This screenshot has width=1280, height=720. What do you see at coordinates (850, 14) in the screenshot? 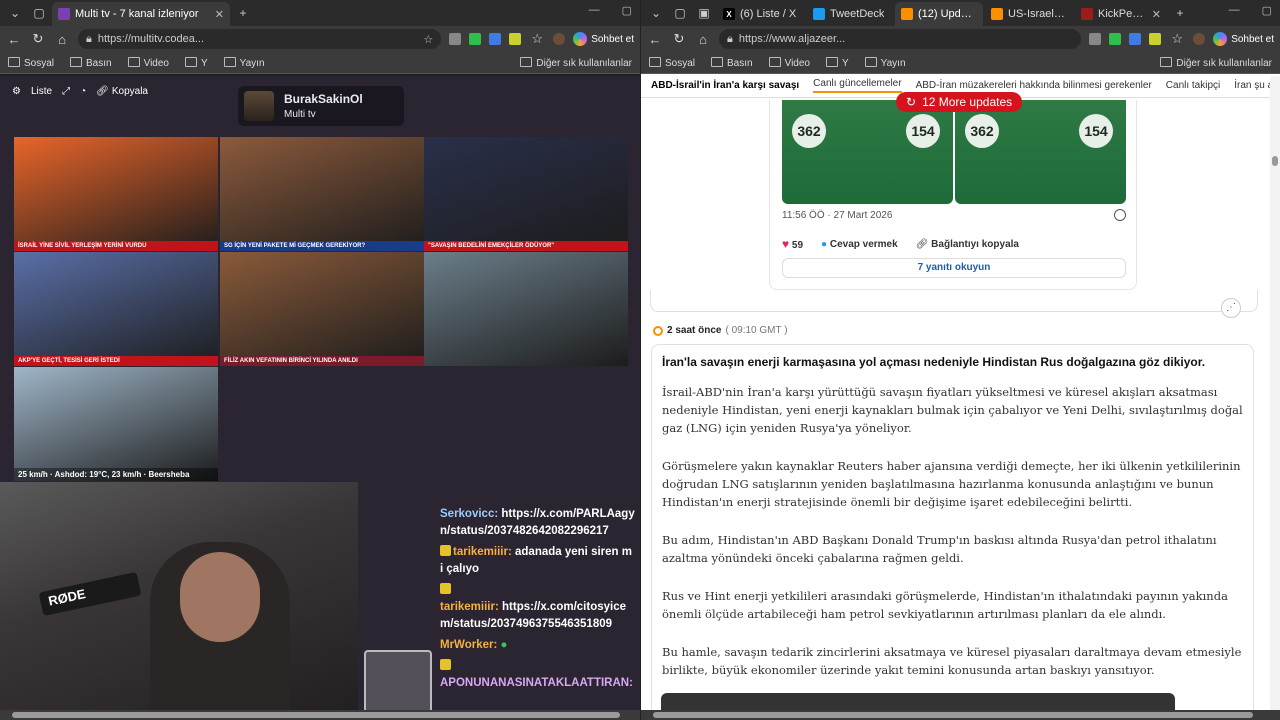
I see `tab-tweetdeck: TweetDeck` at bounding box center [850, 14].